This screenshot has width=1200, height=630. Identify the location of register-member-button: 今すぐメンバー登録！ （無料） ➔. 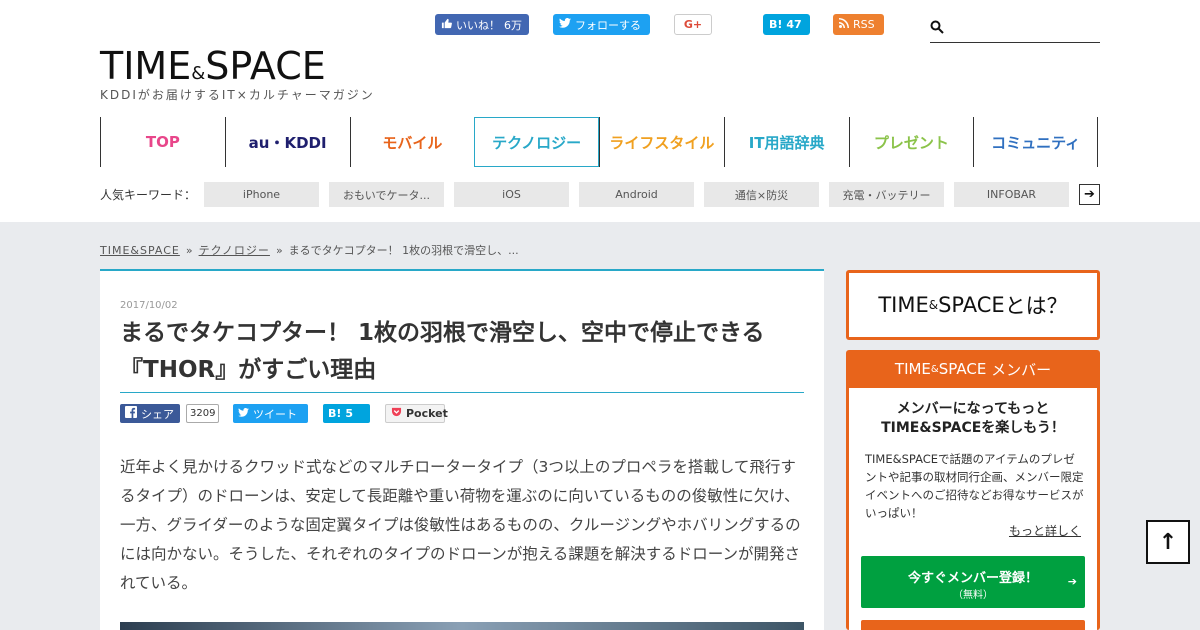
(973, 582).